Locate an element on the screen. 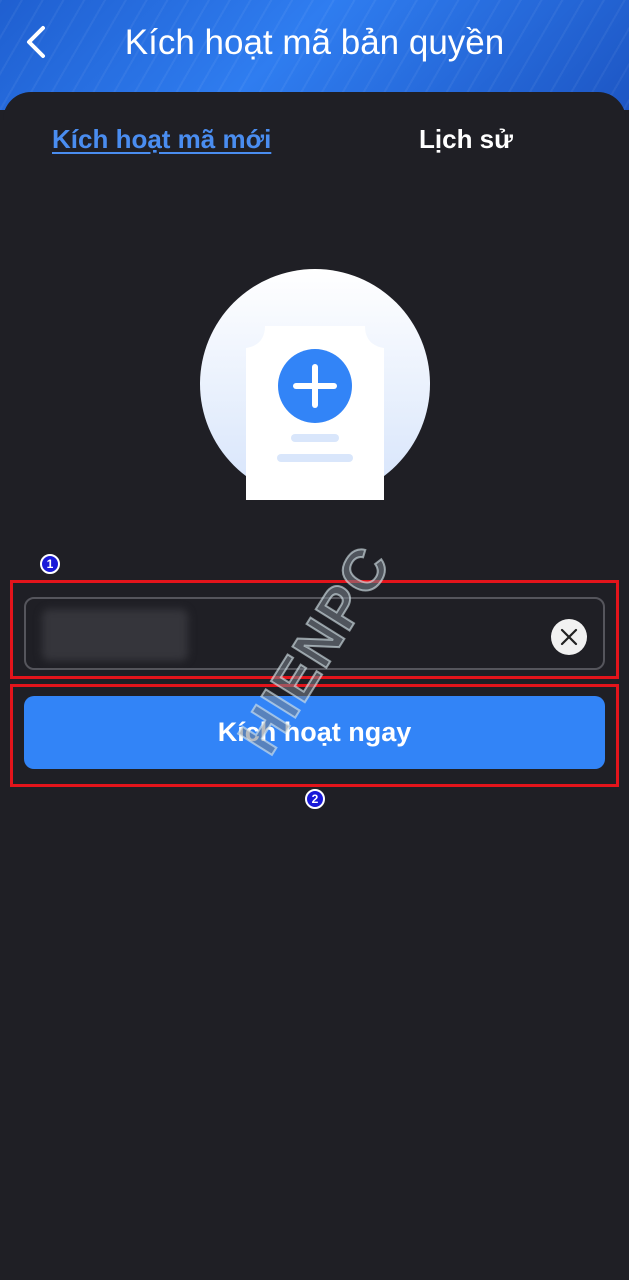 Image resolution: width=629 pixels, height=1280 pixels. step-marker-1: 1 is located at coordinates (50, 564).